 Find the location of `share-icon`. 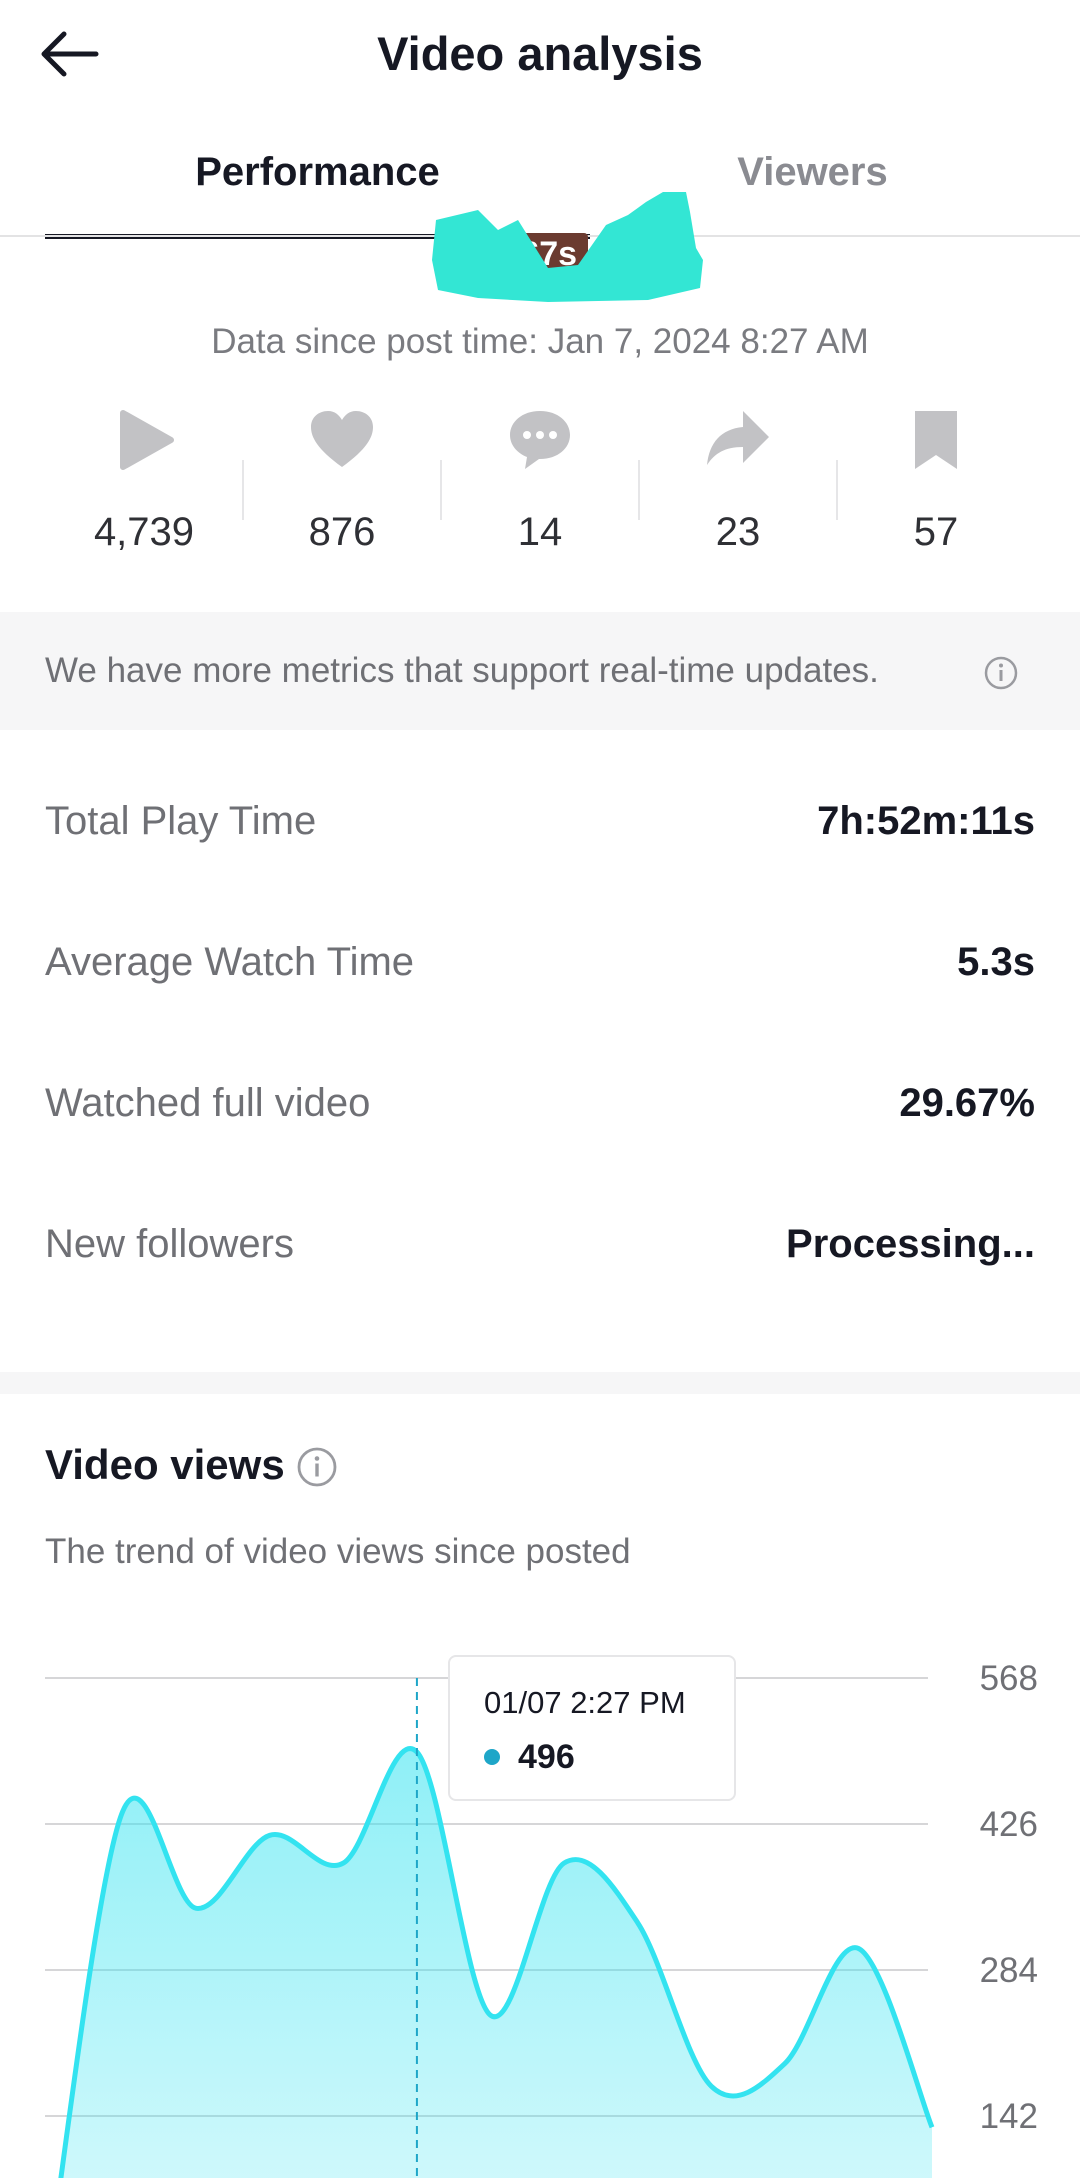

share-icon is located at coordinates (738, 438).